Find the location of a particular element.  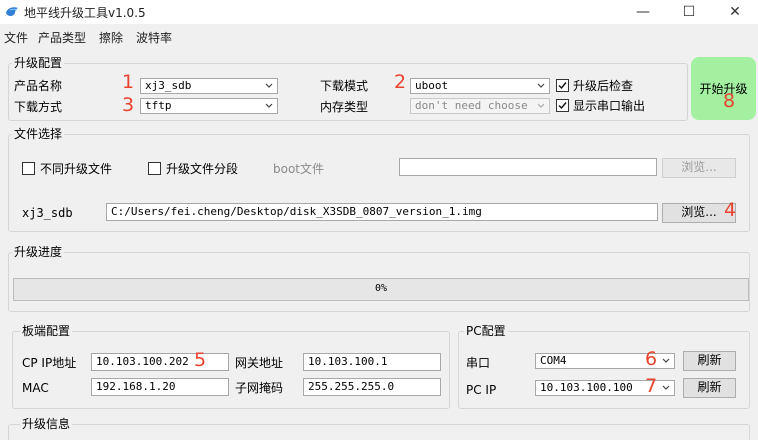

download-mode-select: uboot is located at coordinates (480, 86).